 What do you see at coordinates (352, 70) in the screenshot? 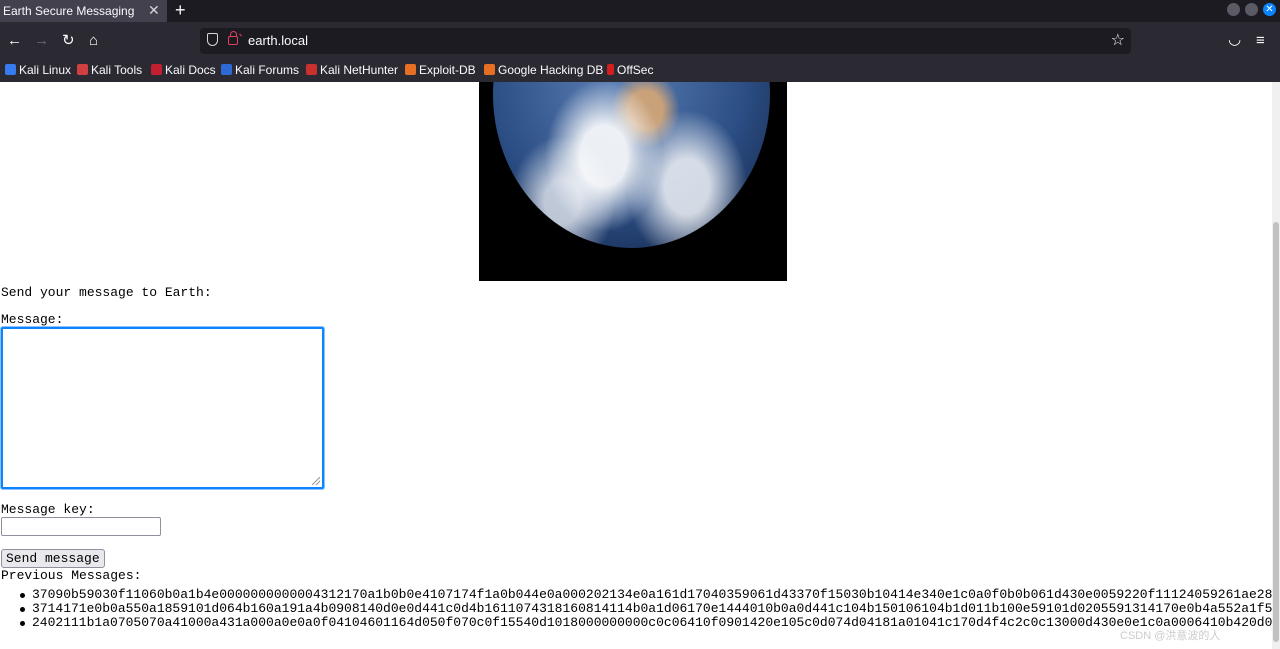
I see `bookmark-kali-nethunter: Kali NetHunter` at bounding box center [352, 70].